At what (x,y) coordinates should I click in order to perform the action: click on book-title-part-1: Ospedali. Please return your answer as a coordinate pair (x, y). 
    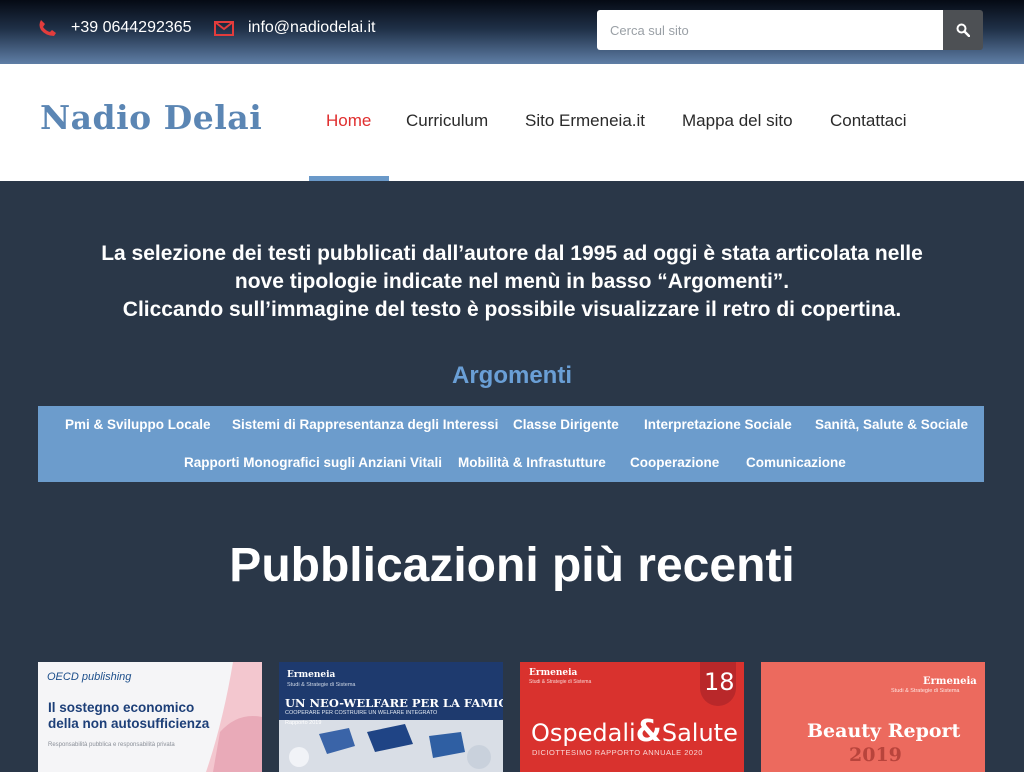
    Looking at the image, I should click on (583, 733).